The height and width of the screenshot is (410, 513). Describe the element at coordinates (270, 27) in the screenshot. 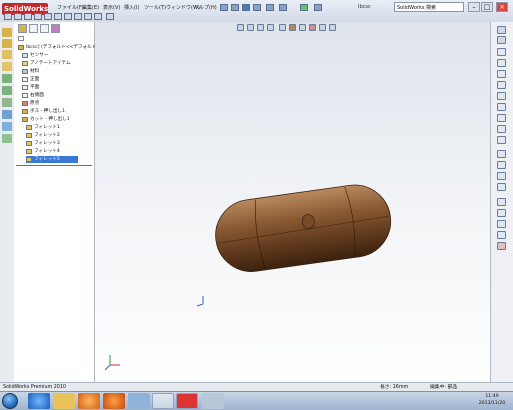

I see `section-view-icon` at that location.